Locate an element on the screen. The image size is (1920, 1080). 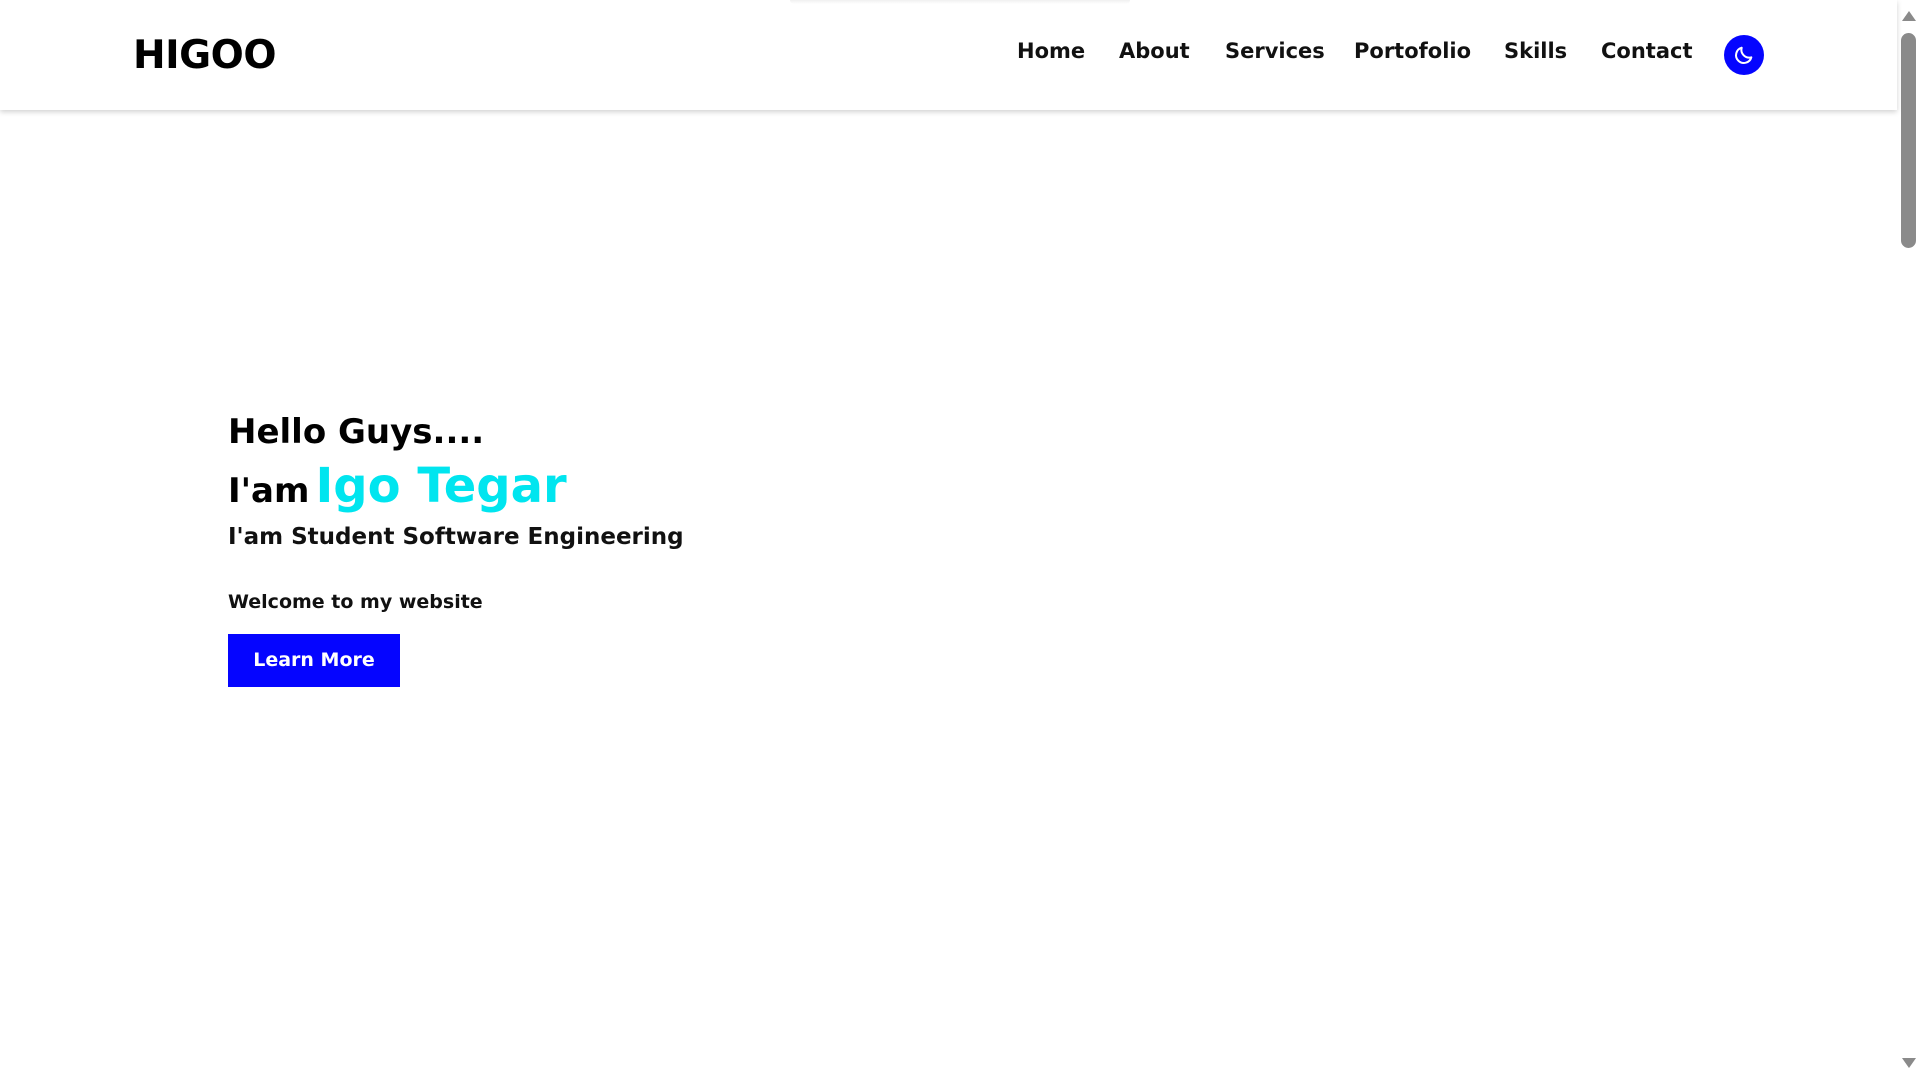
hero-name: Igo Tegar is located at coordinates (441, 486).